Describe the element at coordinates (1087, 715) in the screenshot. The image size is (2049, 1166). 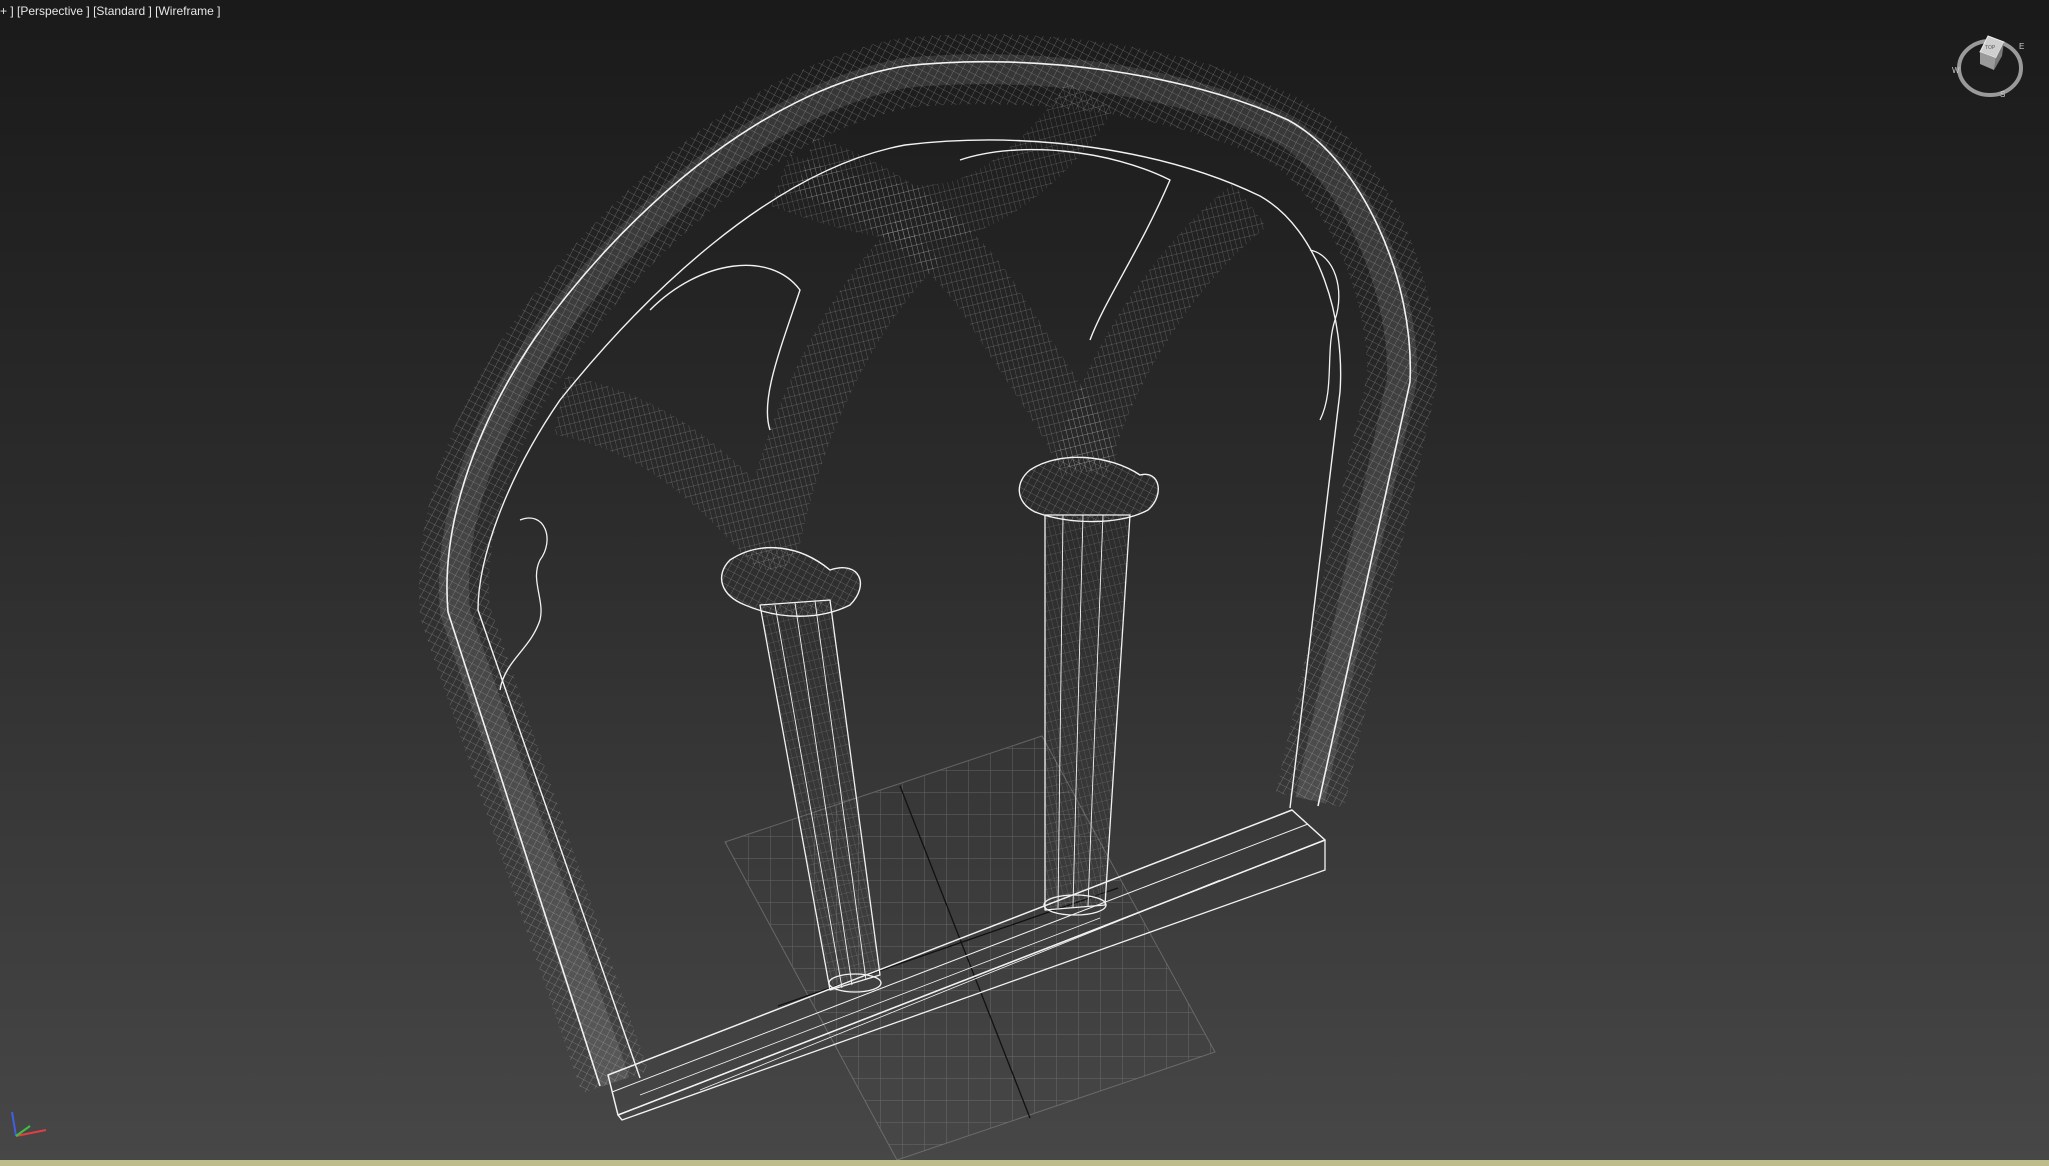
I see `mullion-column-right` at that location.